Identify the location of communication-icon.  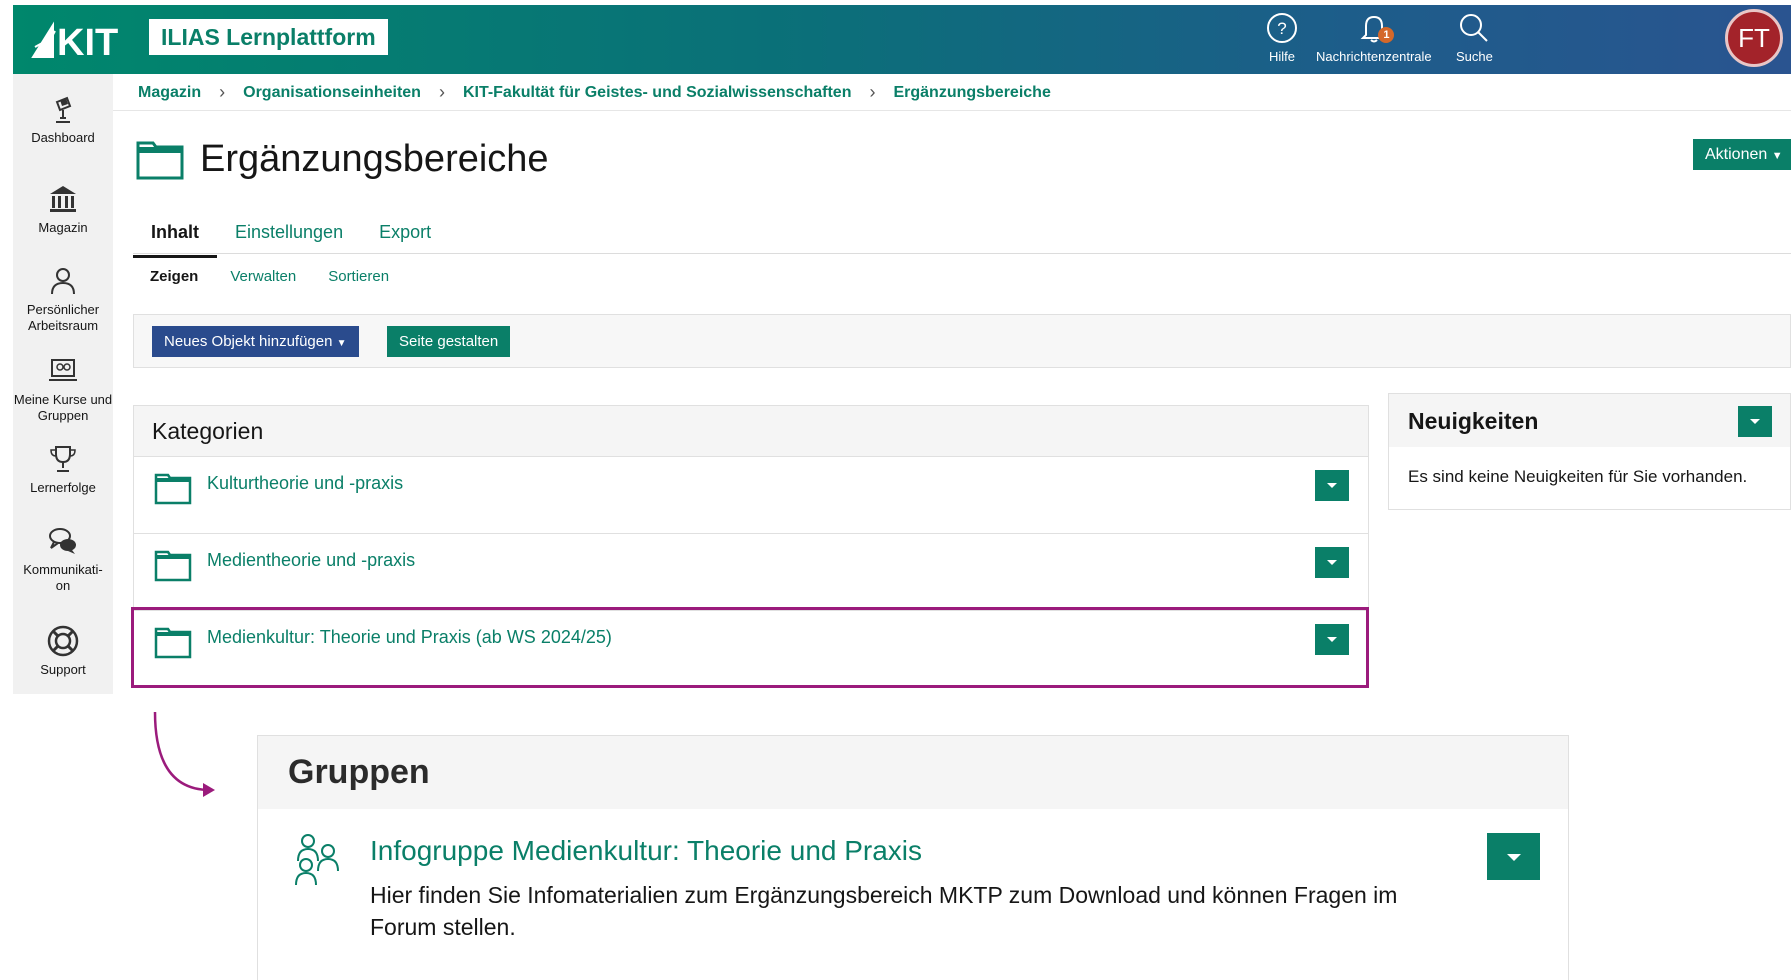
(62, 541).